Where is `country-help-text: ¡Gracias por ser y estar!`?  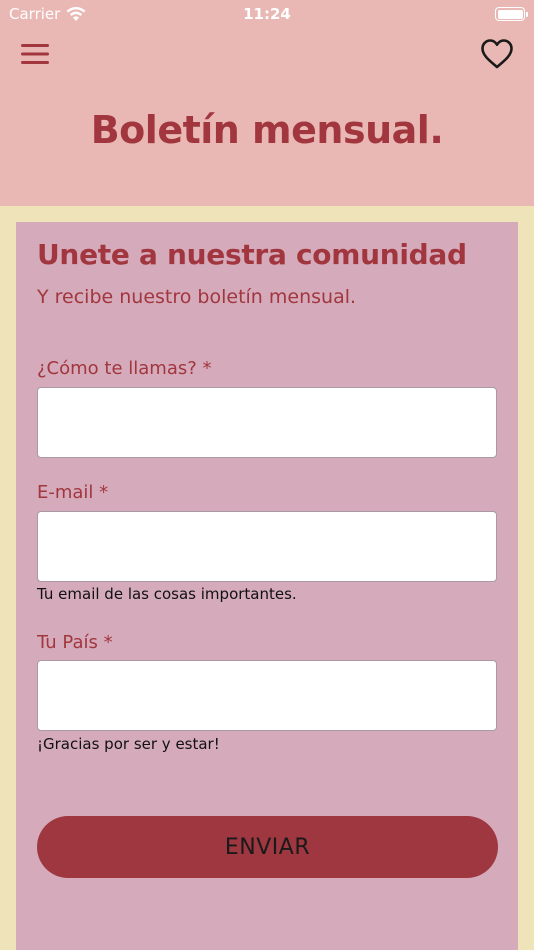 country-help-text: ¡Gracias por ser y estar! is located at coordinates (128, 744).